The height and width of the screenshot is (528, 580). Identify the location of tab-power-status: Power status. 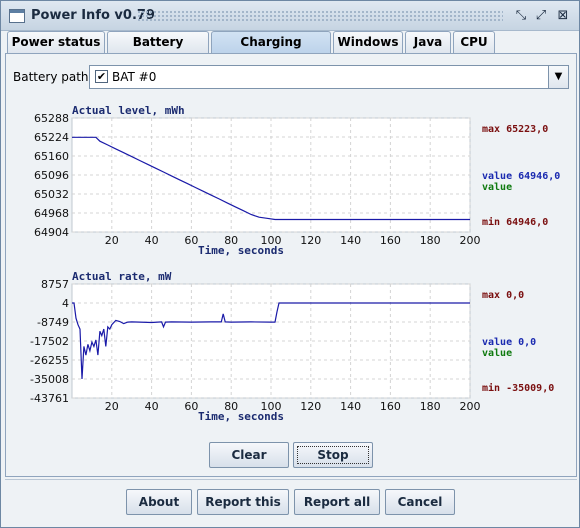
(56, 42).